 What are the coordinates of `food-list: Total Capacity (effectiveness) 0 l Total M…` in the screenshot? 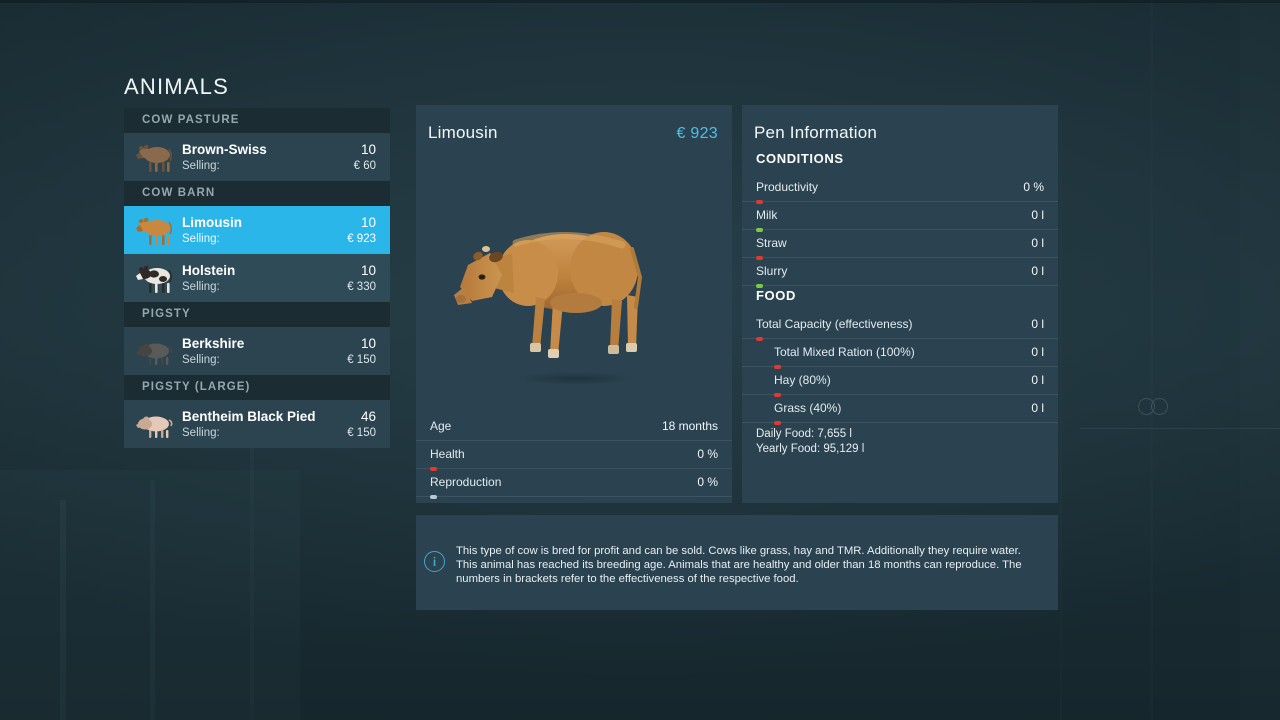 It's located at (900, 368).